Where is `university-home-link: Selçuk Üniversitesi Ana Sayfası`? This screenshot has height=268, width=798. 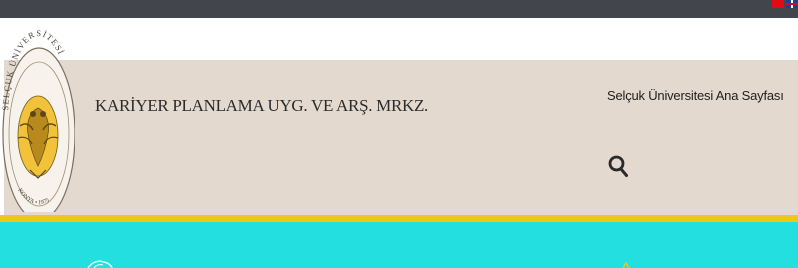
university-home-link: Selçuk Üniversitesi Ana Sayfası is located at coordinates (695, 95).